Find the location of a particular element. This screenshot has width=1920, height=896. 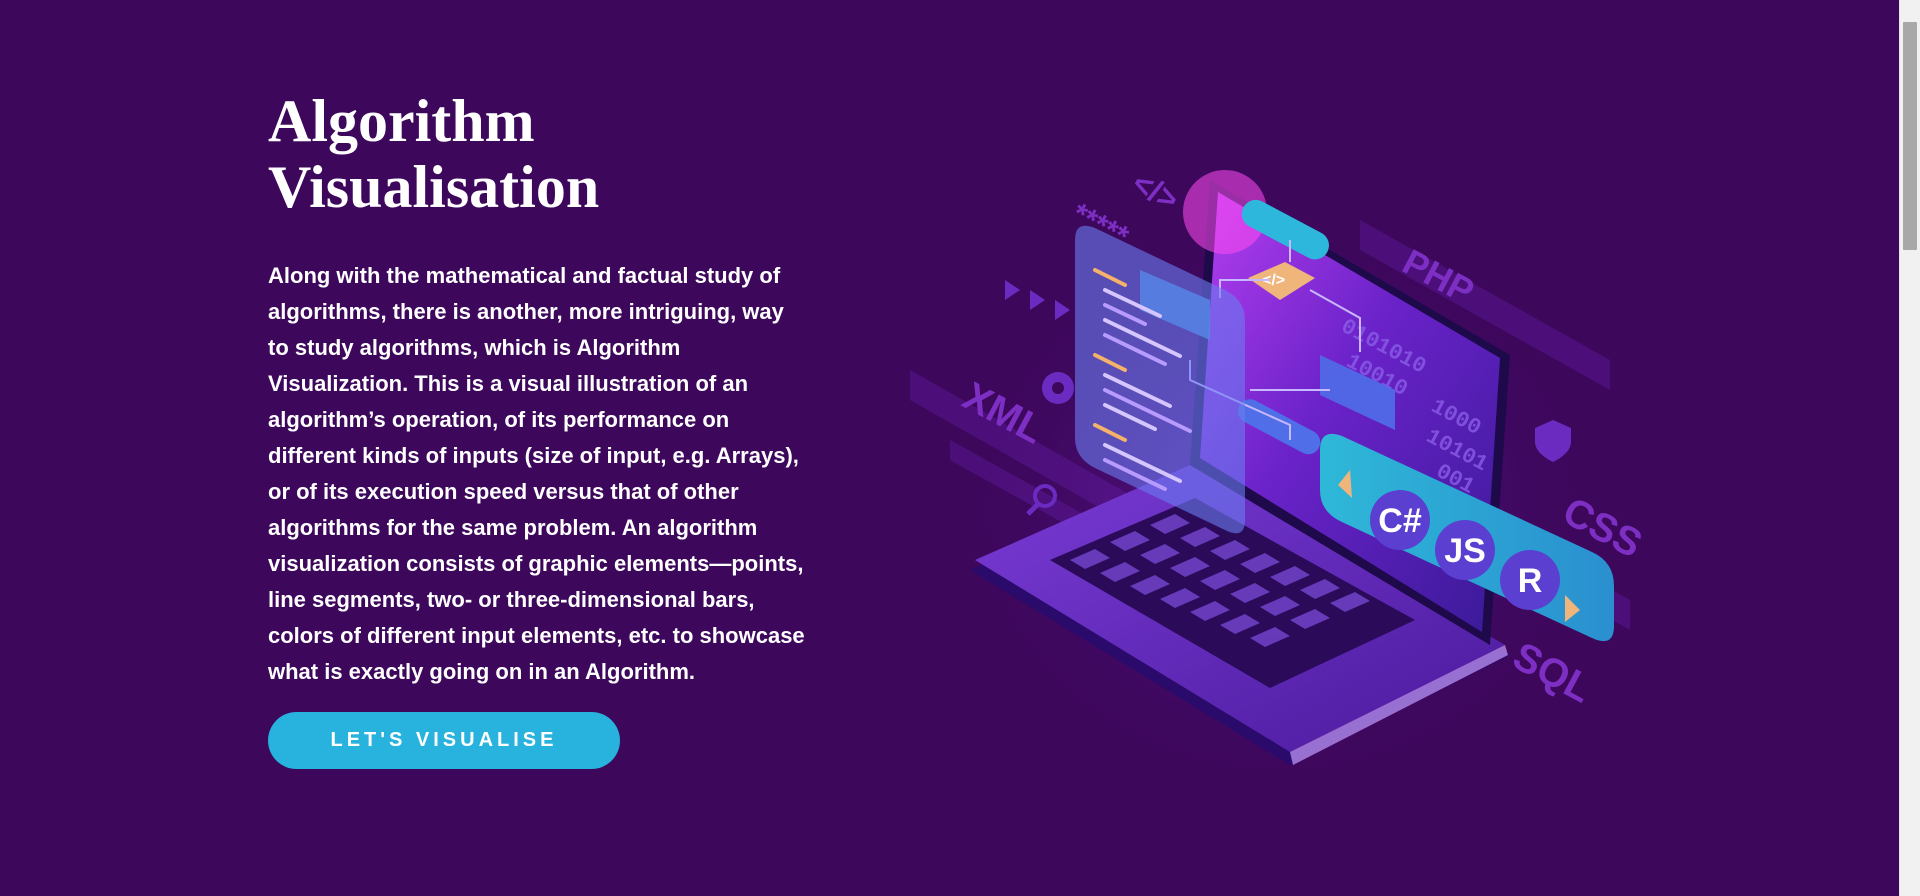

scrollbar-thumb is located at coordinates (1910, 136).